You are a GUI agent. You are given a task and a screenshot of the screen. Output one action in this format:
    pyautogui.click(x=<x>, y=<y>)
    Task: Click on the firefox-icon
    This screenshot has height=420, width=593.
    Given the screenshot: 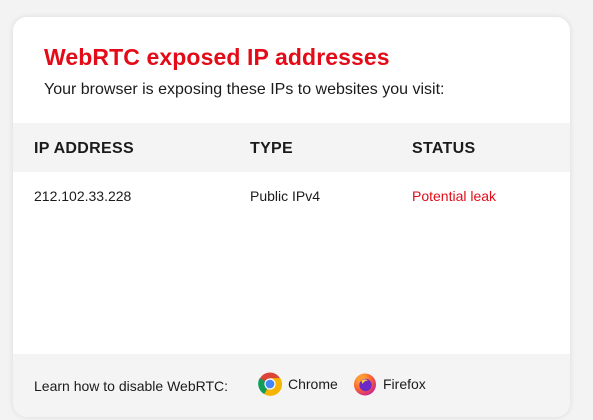 What is the action you would take?
    pyautogui.click(x=365, y=384)
    